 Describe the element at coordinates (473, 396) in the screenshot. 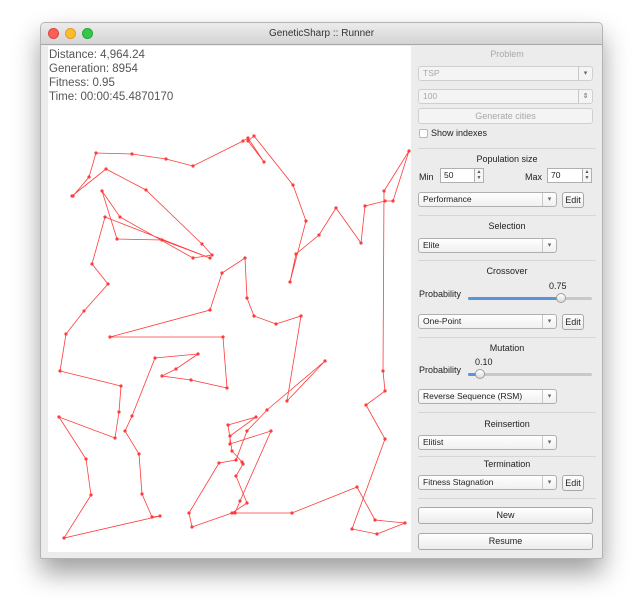

I see `mutation-value: Reverse Sequence (RSM)` at that location.